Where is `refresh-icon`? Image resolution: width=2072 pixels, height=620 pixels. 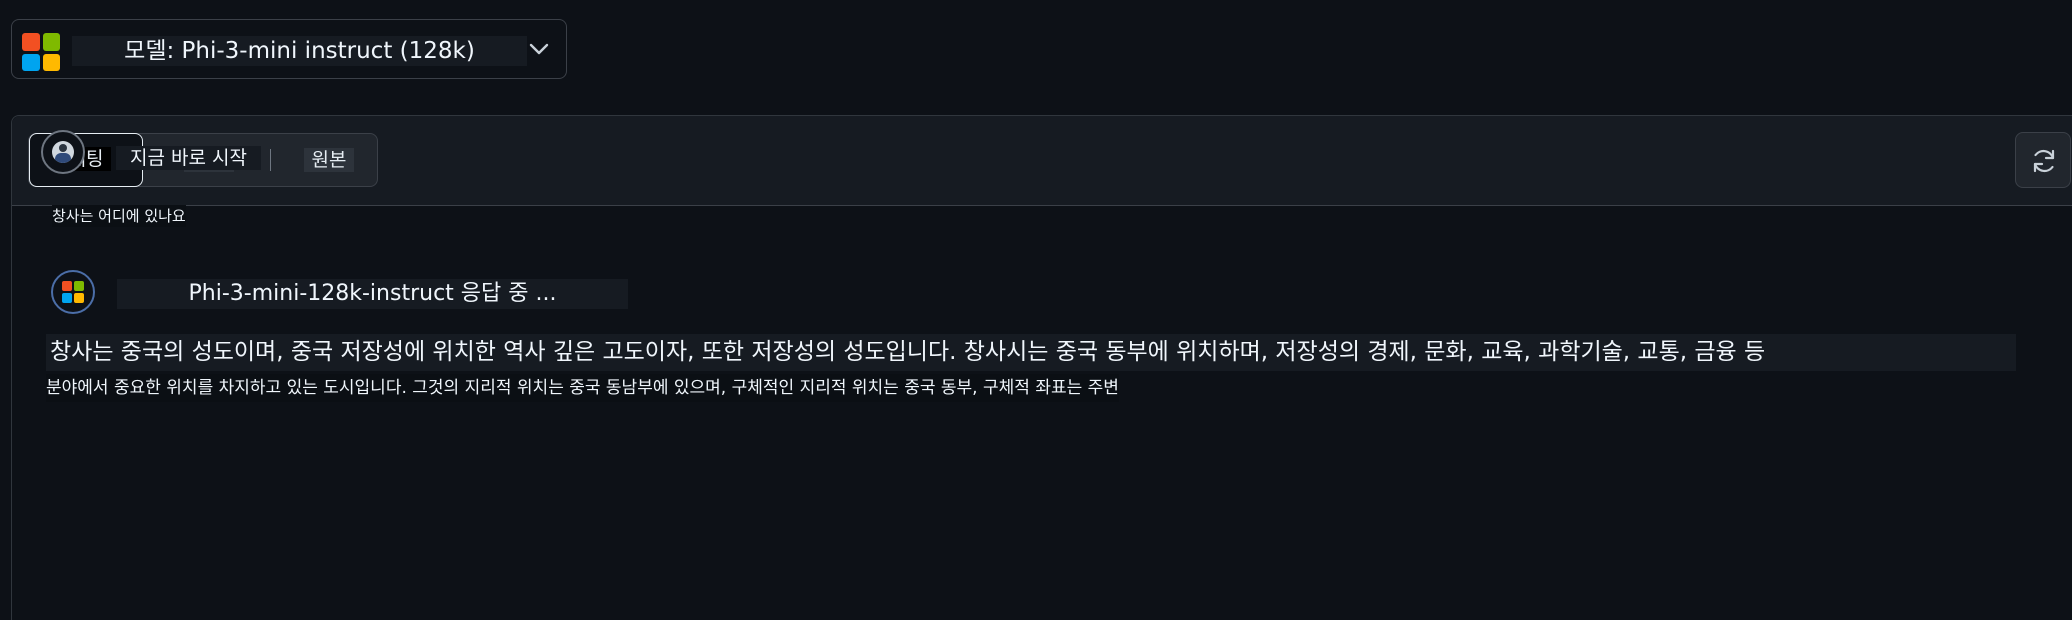 refresh-icon is located at coordinates (2044, 161).